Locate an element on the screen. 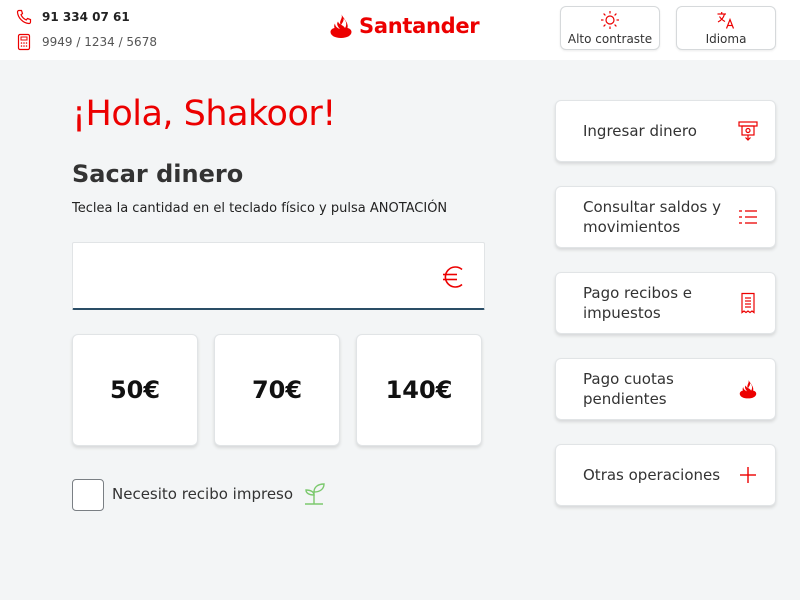 This screenshot has height=600, width=800. quick-amount-button-3: 140€ is located at coordinates (419, 390).